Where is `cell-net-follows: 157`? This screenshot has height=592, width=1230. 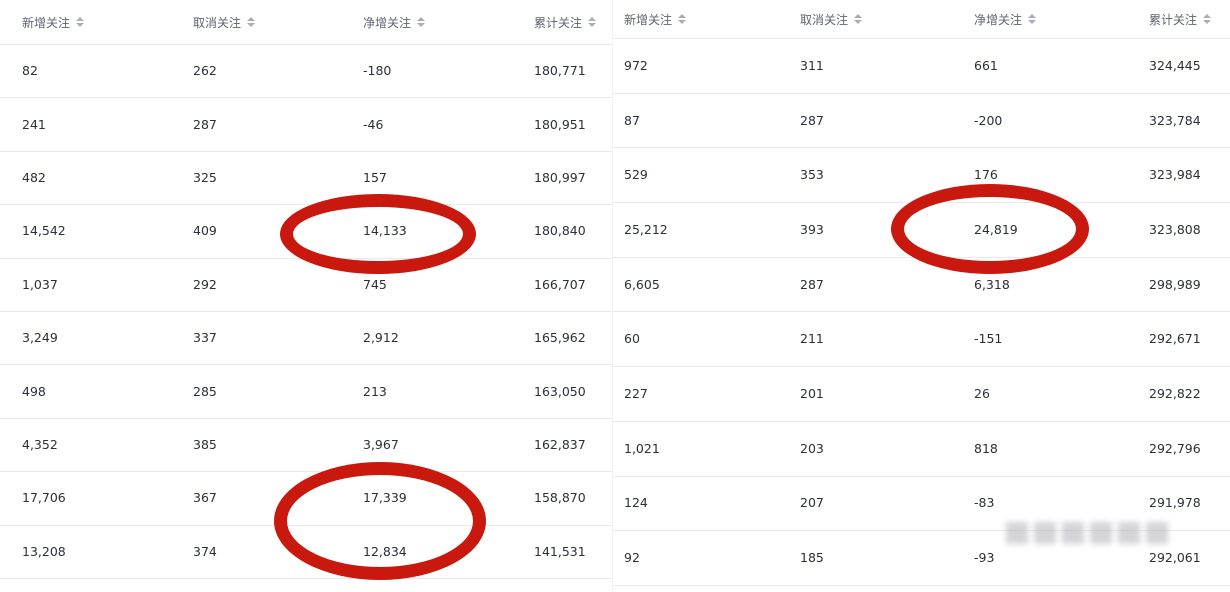
cell-net-follows: 157 is located at coordinates (375, 177).